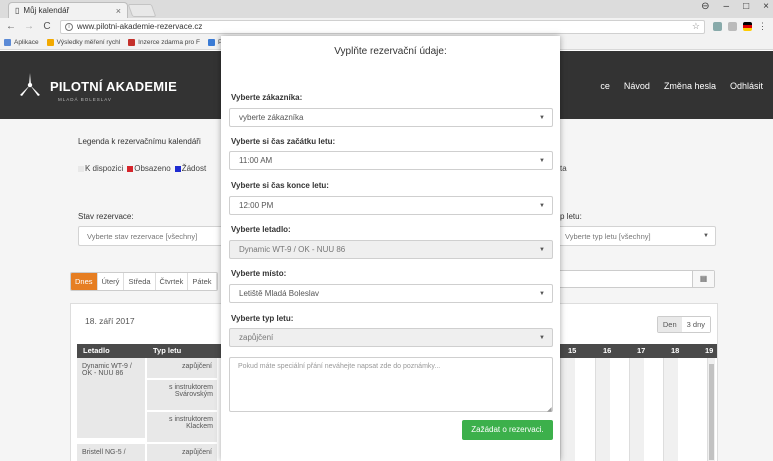 Image resolution: width=773 pixels, height=461 pixels. What do you see at coordinates (169, 42) in the screenshot?
I see `bookmark-label: Inzerce zdarma pro F` at bounding box center [169, 42].